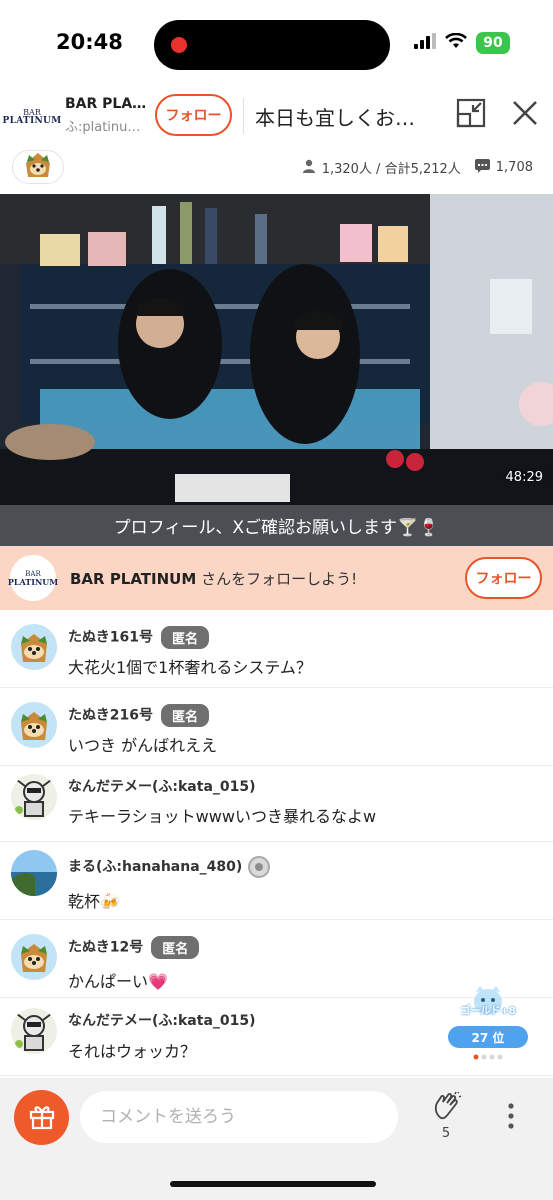  I want to click on comment-user: たぬき216号 匿名, so click(138, 715).